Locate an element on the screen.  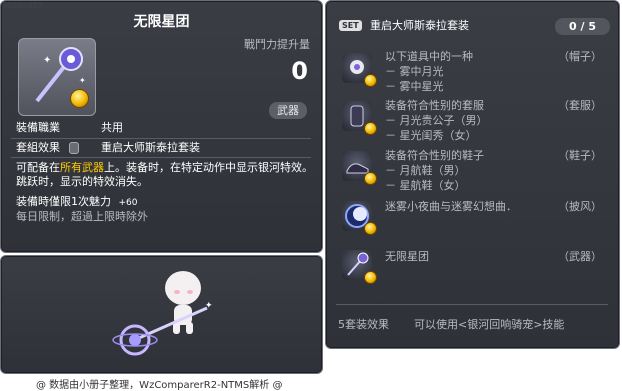
power-value: 0 is located at coordinates (299, 71).